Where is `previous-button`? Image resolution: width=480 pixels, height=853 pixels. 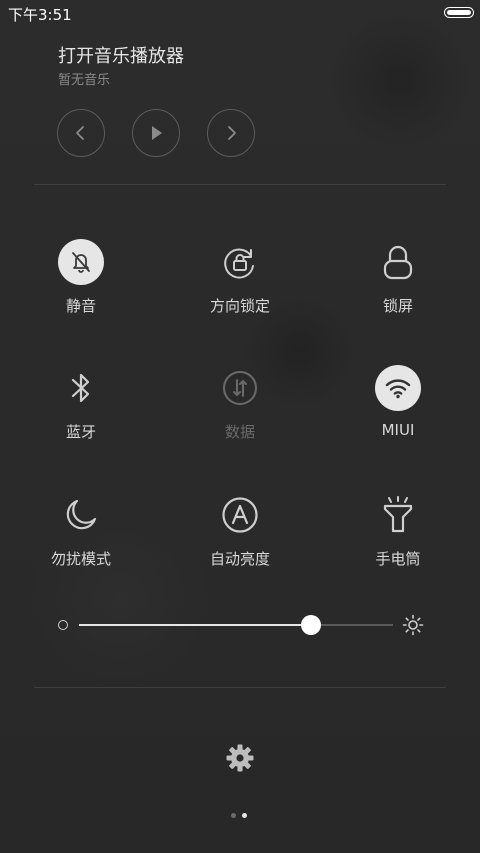
previous-button is located at coordinates (81, 133).